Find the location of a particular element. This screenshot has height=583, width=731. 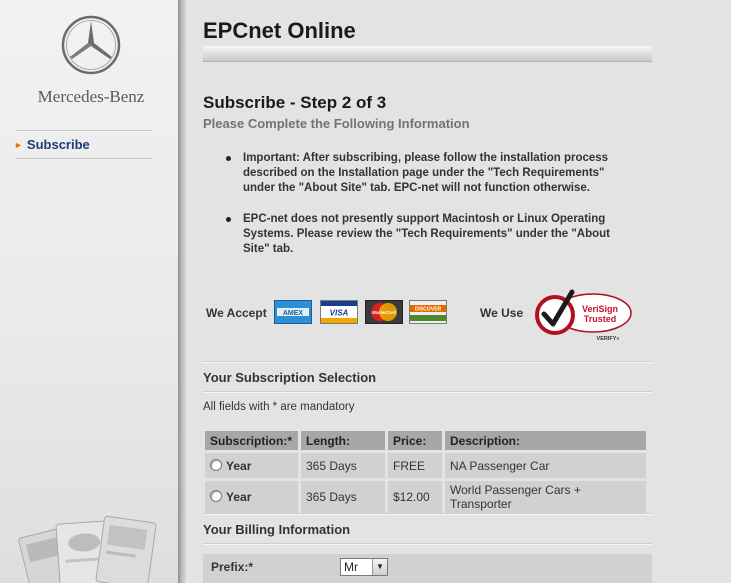

document-cards-illustration is located at coordinates (87, 549).